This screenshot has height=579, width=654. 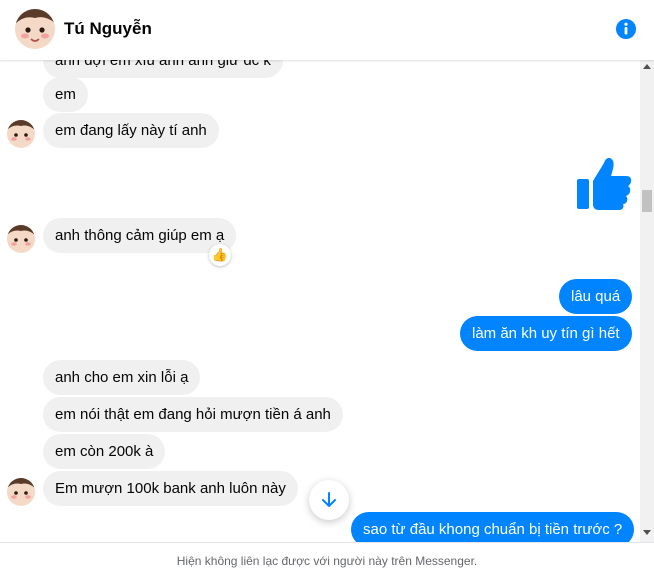 I want to click on incoming-message: anh thông cảm giúp em ạ, so click(x=140, y=235).